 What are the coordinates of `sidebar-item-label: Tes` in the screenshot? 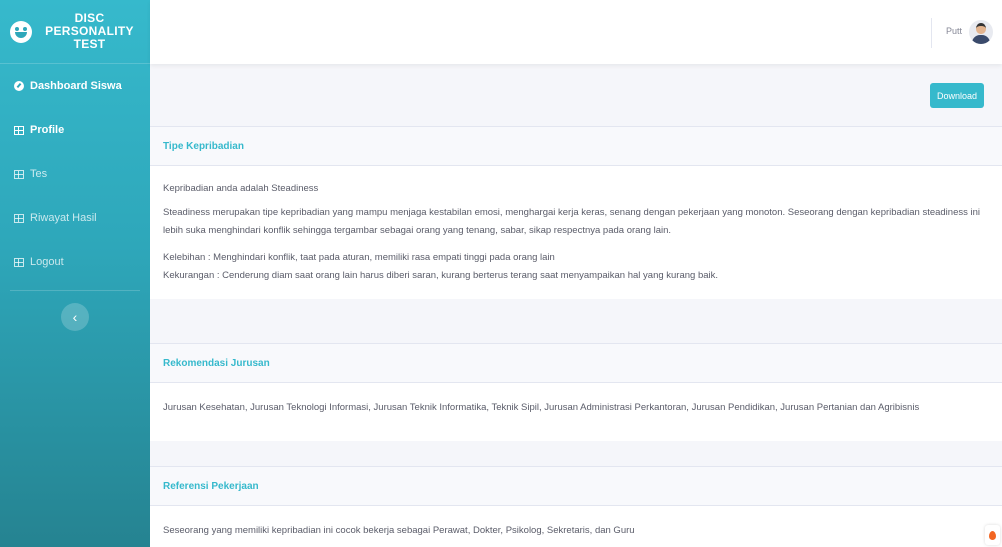 It's located at (39, 174).